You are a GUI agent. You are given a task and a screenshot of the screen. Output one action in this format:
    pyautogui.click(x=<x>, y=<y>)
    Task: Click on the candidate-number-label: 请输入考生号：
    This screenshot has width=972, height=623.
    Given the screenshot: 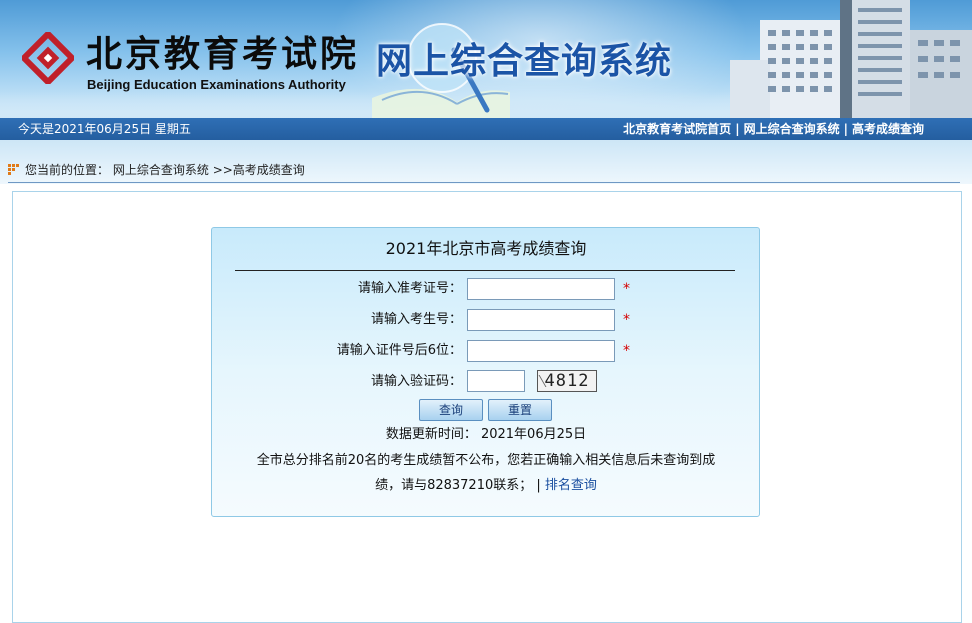 What is the action you would take?
    pyautogui.click(x=416, y=319)
    